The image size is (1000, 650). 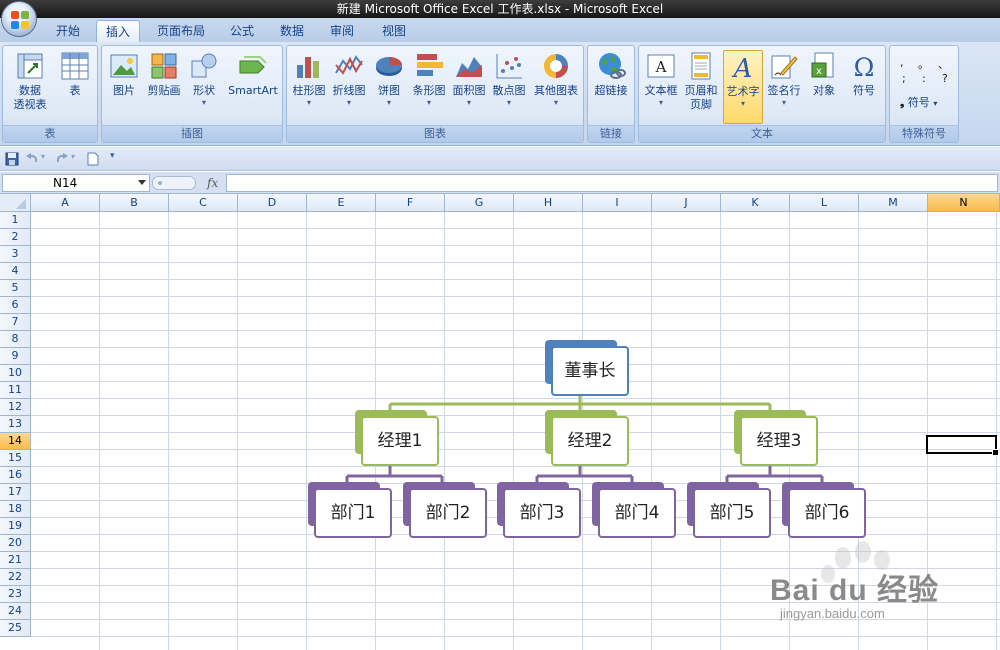 I want to click on org-node-manager-3-text: 经理3, so click(x=779, y=441).